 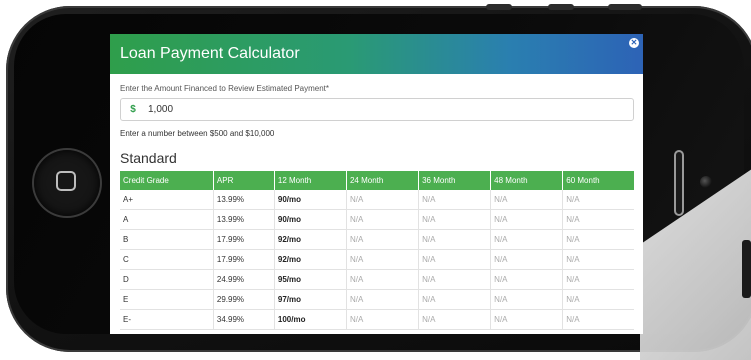 What do you see at coordinates (454, 180) in the screenshot?
I see `col-header: 36 Month` at bounding box center [454, 180].